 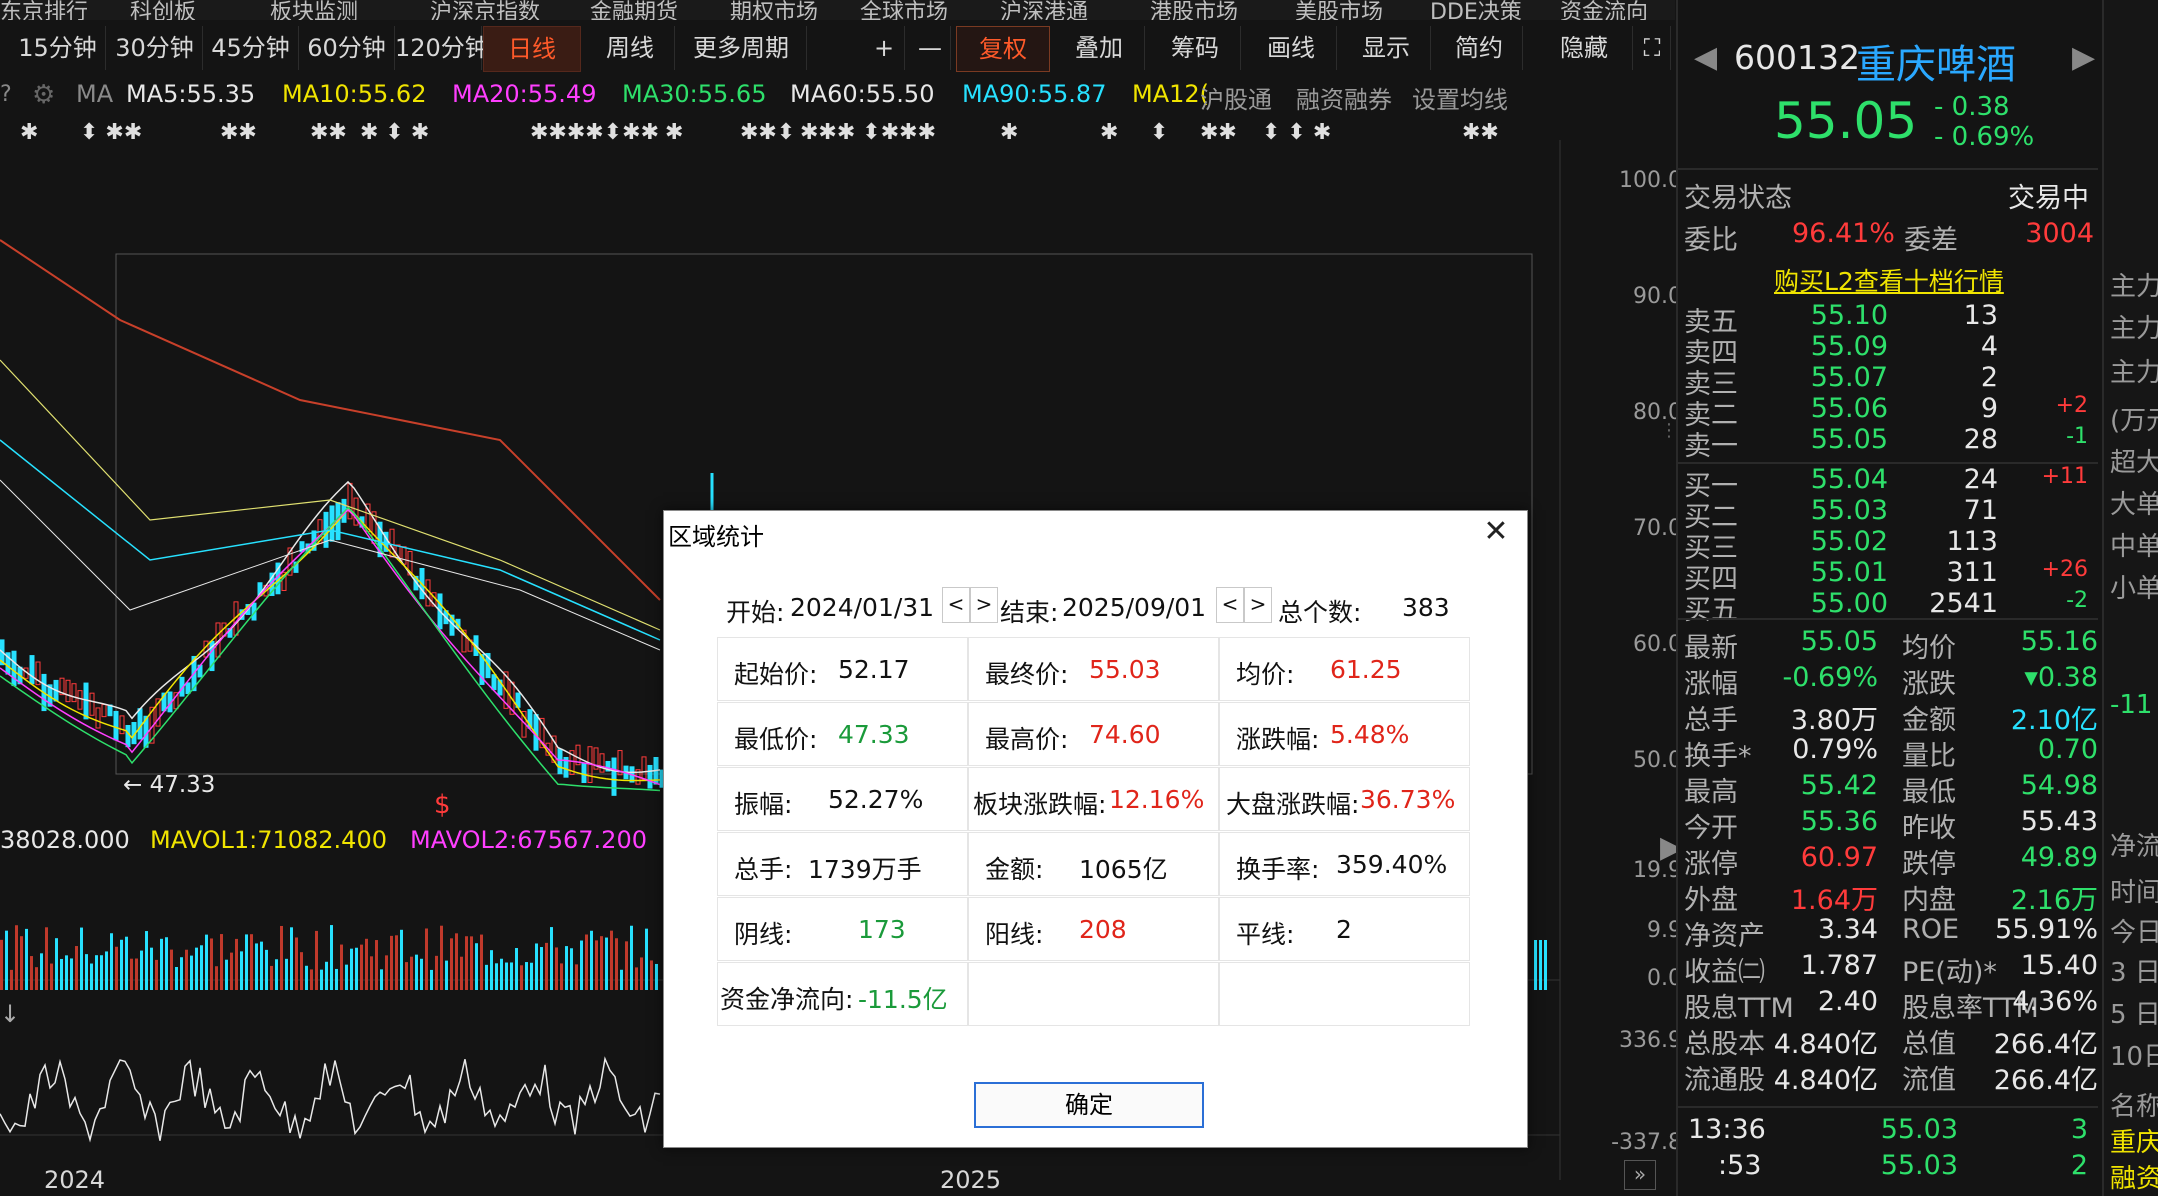 I want to click on s-marker-icon: $, so click(x=442, y=805).